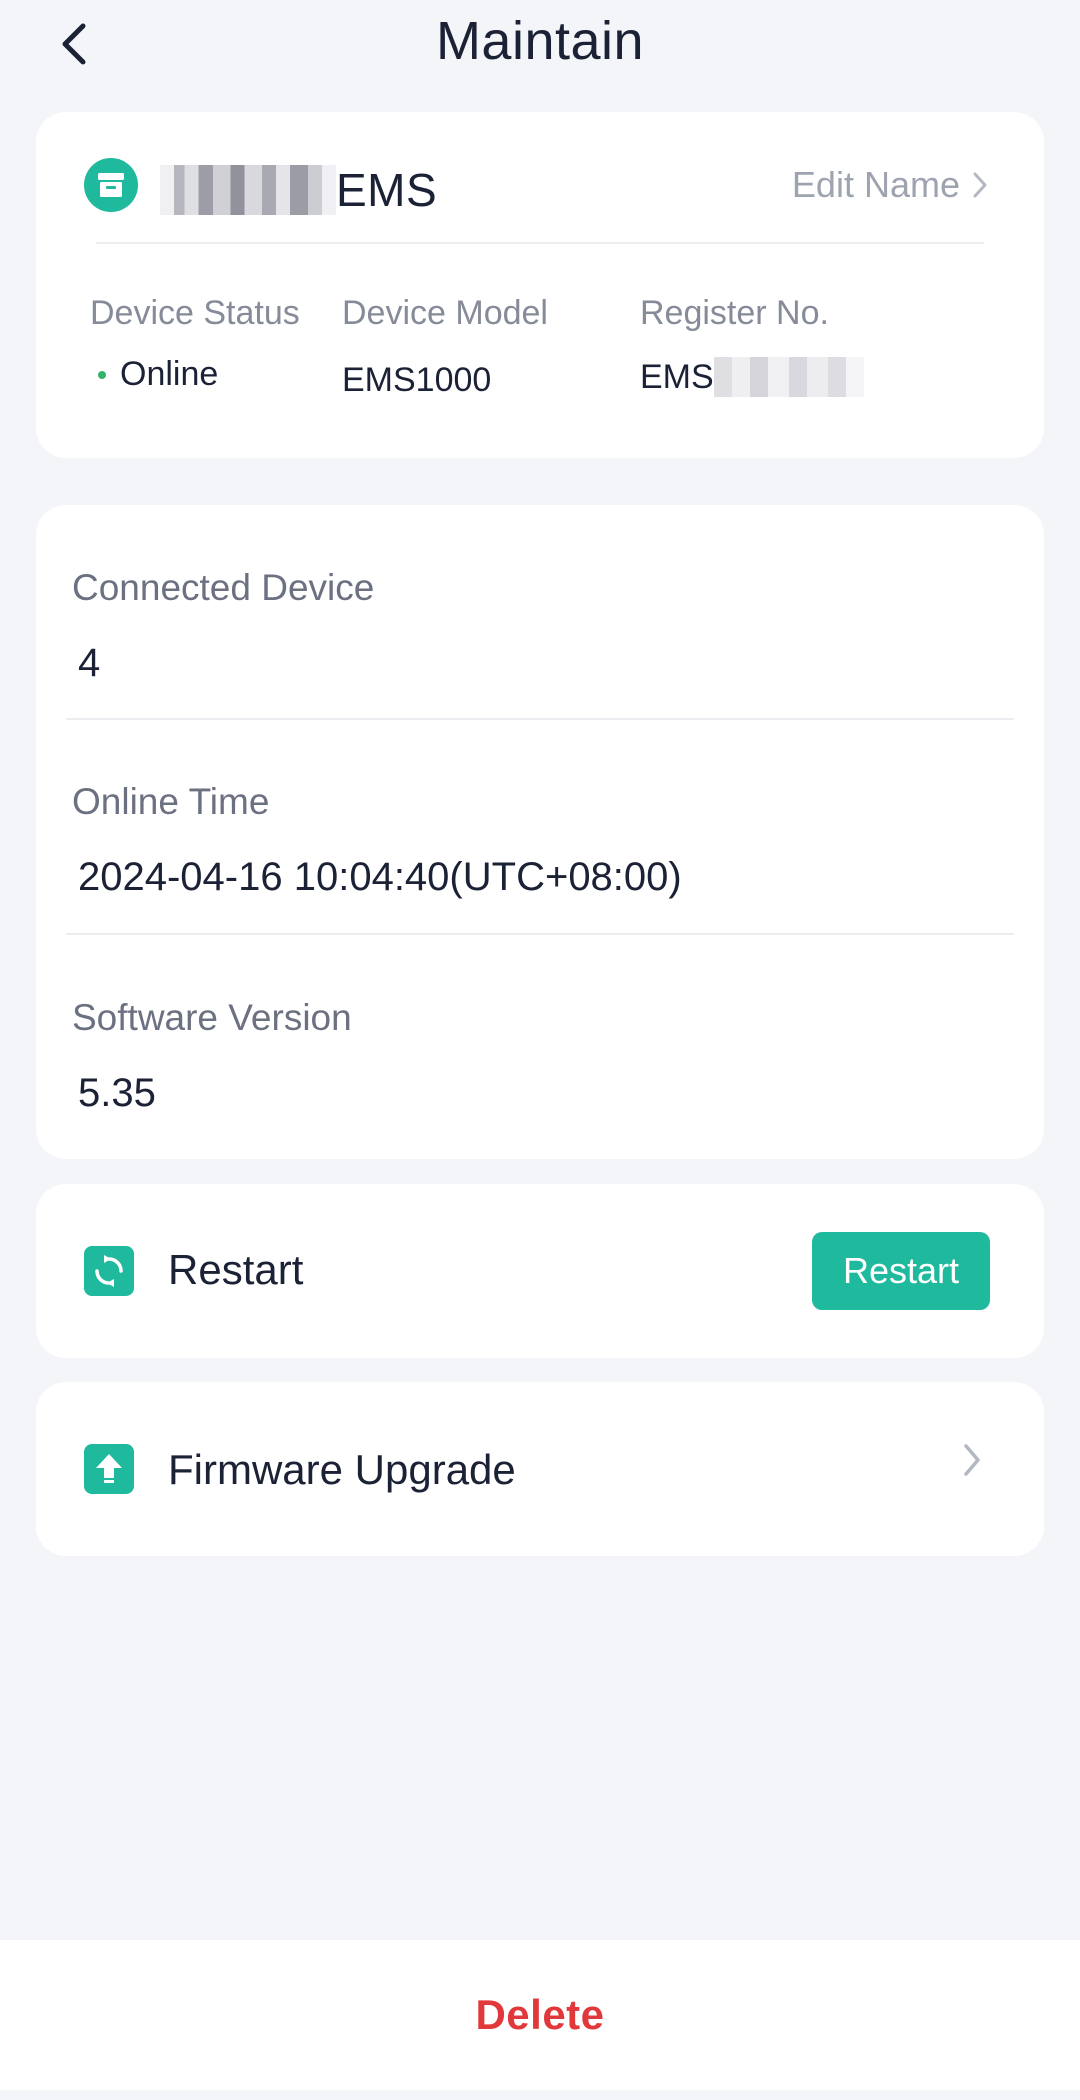  I want to click on register-no-prefix: EMS, so click(677, 376).